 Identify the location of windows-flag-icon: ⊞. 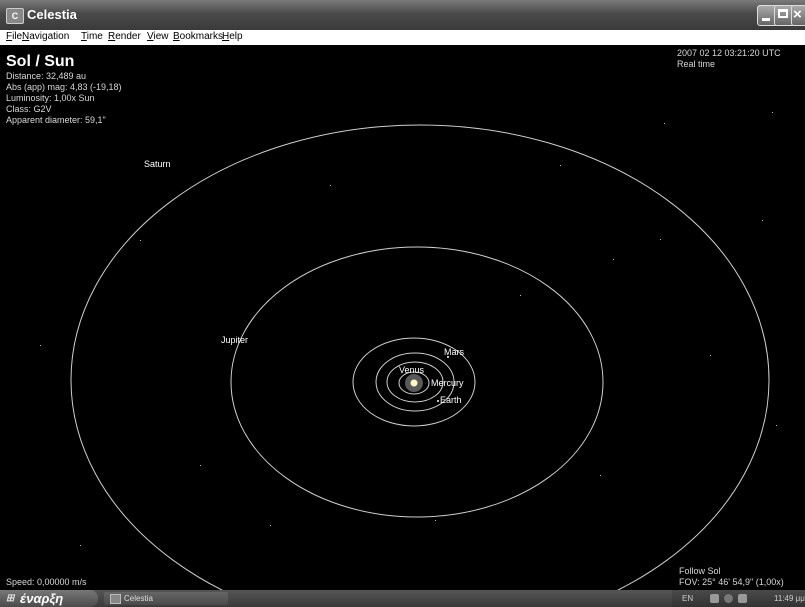
(10, 598).